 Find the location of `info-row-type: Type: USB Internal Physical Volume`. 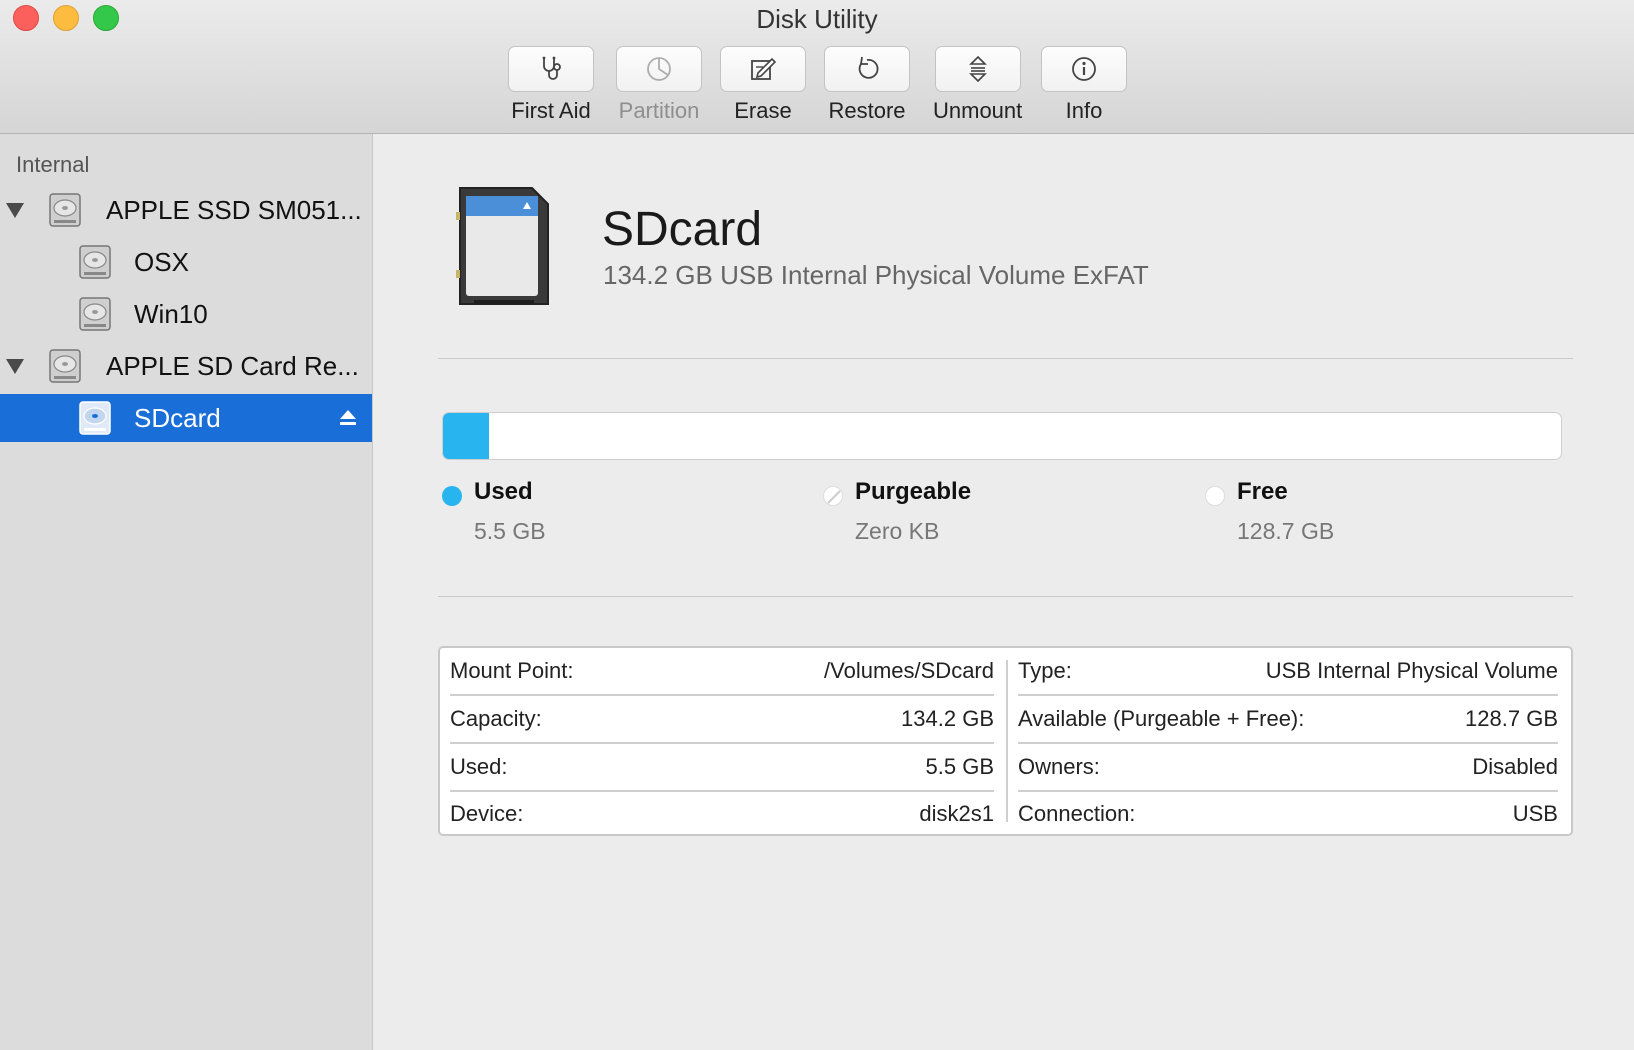

info-row-type: Type: USB Internal Physical Volume is located at coordinates (1288, 672).